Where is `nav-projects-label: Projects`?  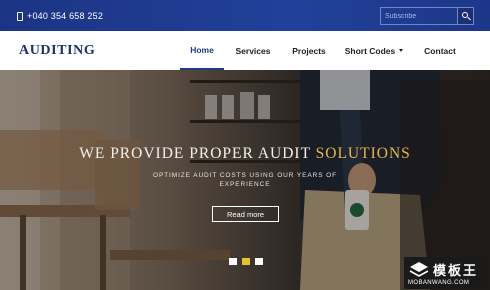 nav-projects-label: Projects is located at coordinates (309, 50).